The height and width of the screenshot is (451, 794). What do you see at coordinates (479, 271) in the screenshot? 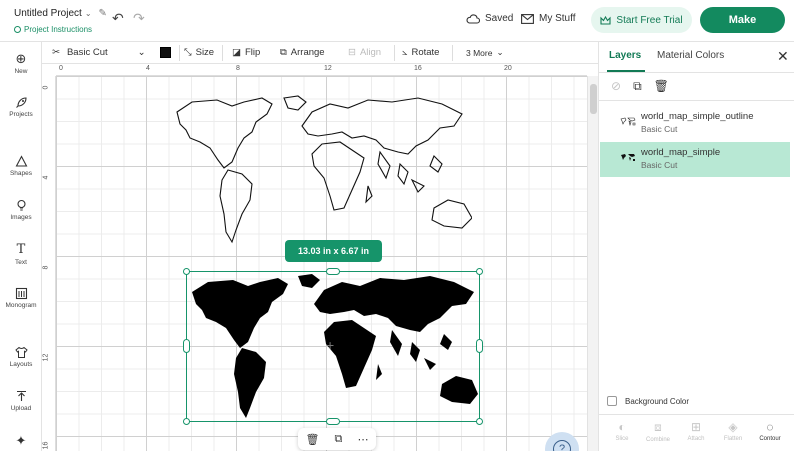
I see `rotate-handle` at bounding box center [479, 271].